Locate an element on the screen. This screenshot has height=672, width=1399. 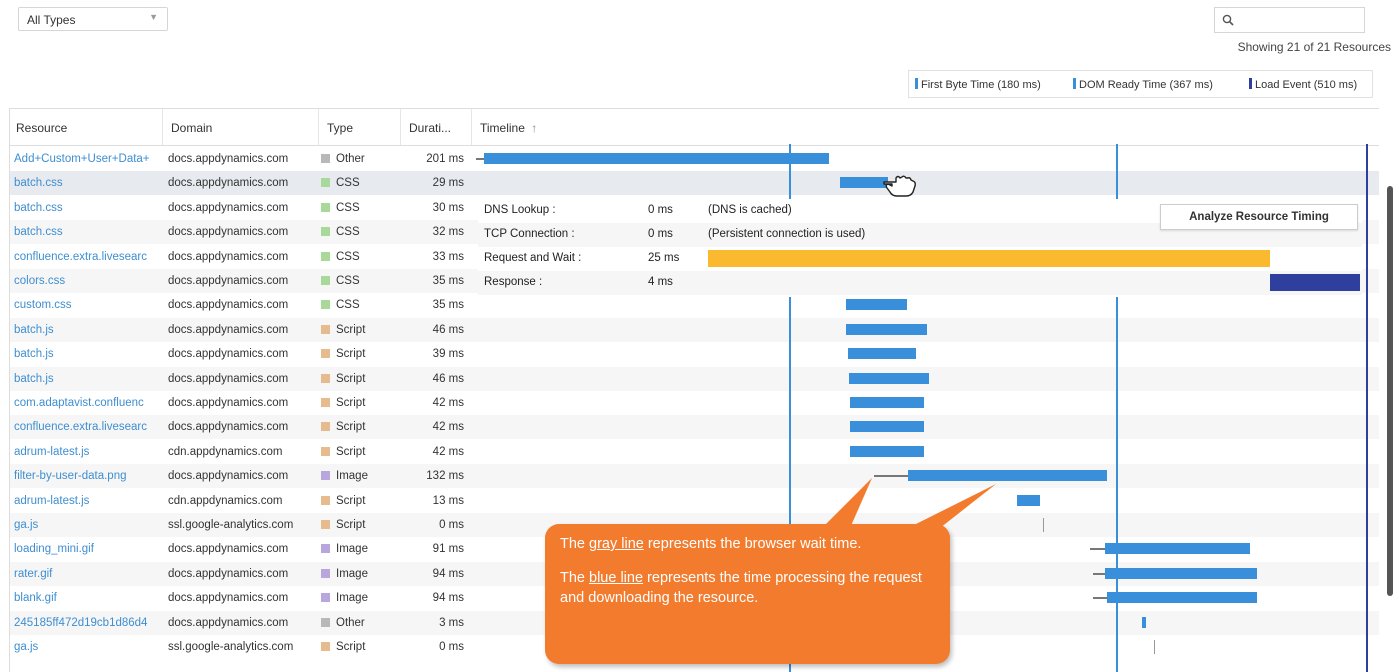
resource-link: loading_mini.gif is located at coordinates (89, 549).